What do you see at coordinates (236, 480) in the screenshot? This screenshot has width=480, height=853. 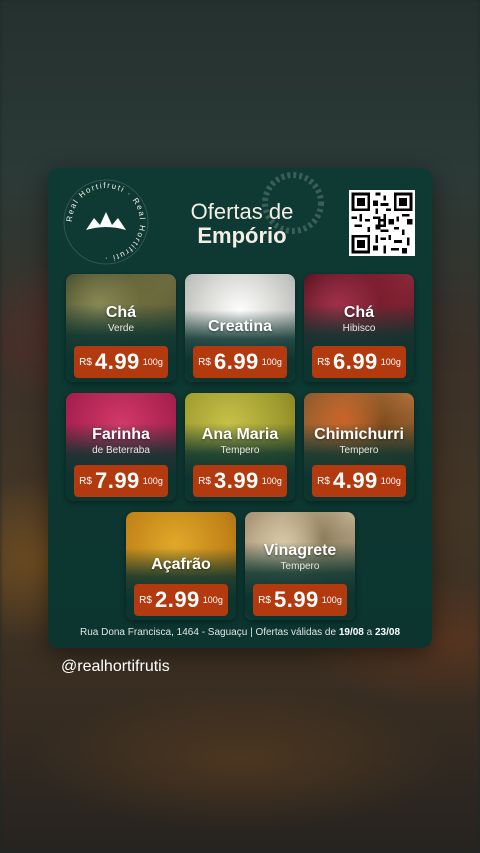 I see `price-value: 3.99` at bounding box center [236, 480].